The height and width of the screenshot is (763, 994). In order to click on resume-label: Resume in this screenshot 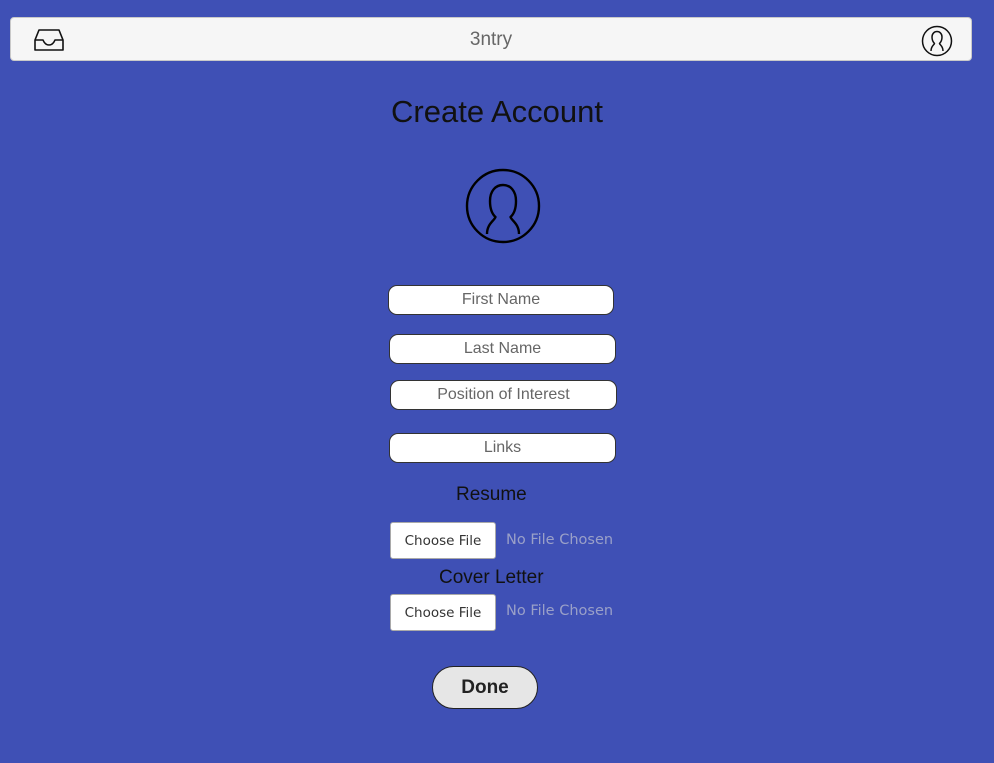, I will do `click(491, 494)`.